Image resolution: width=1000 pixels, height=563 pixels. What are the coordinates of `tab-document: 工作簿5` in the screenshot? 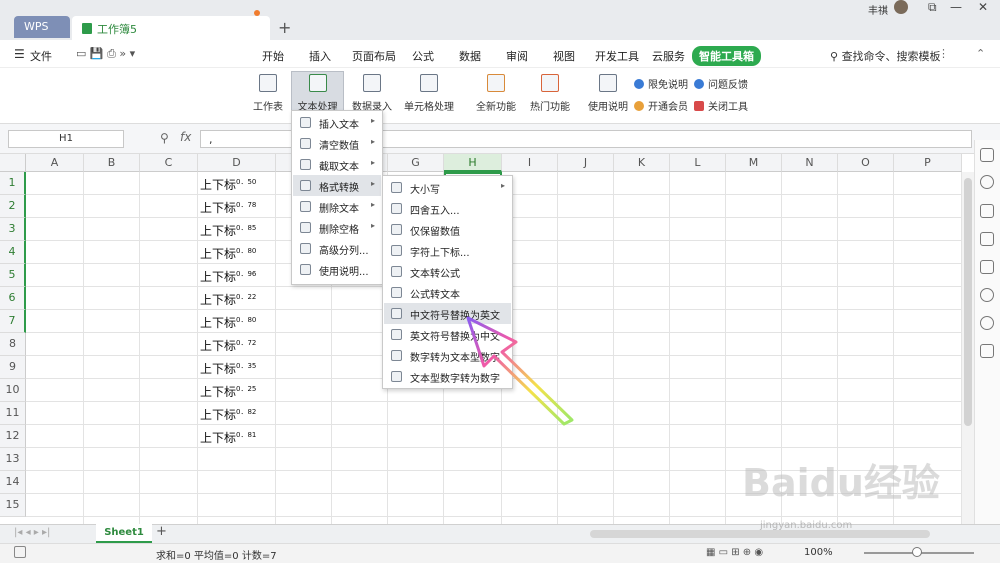 It's located at (171, 28).